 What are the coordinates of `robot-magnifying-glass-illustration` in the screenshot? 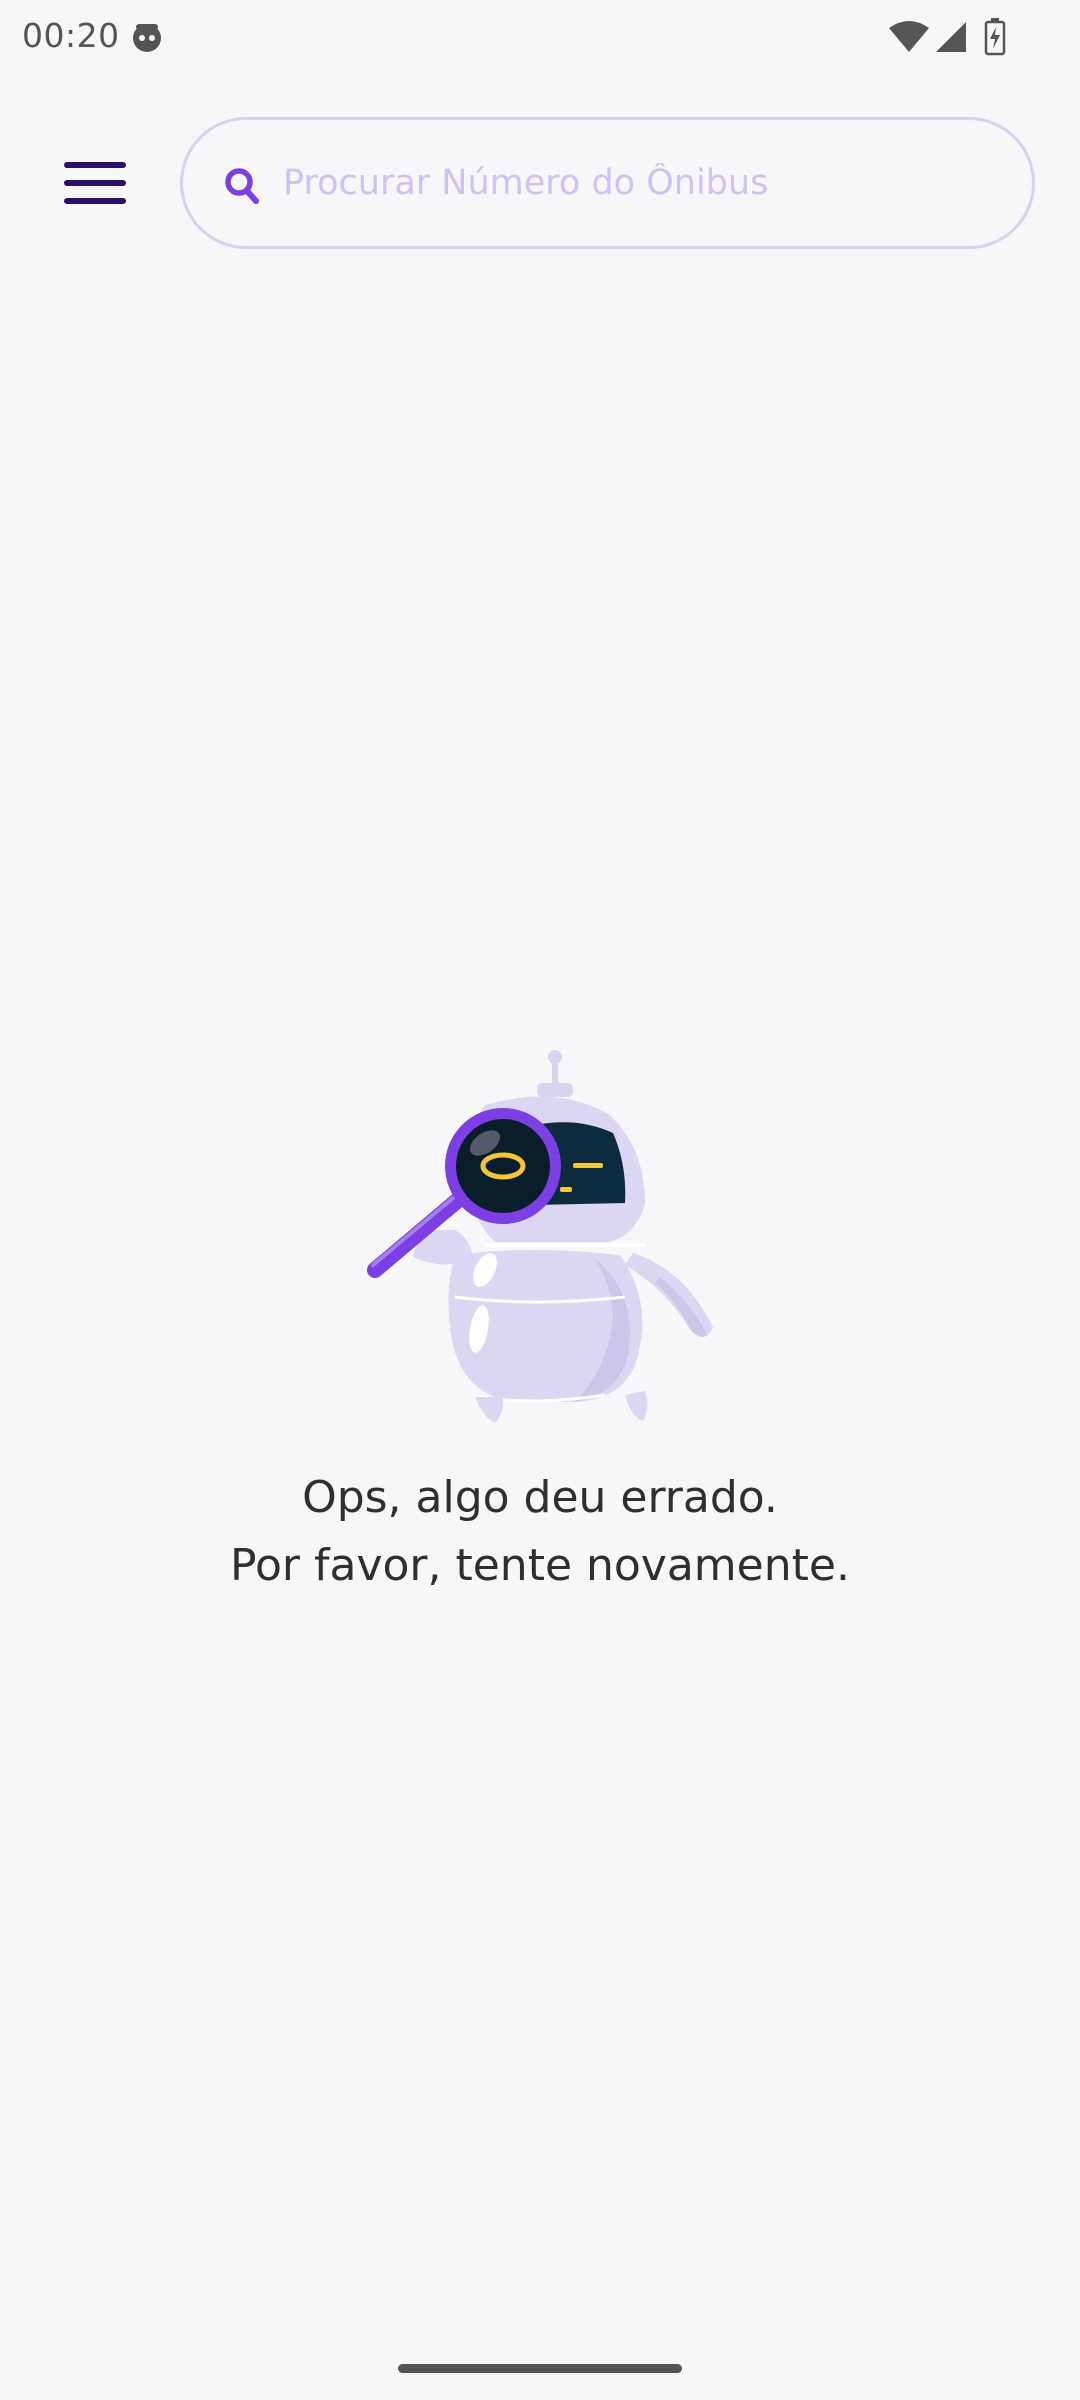 It's located at (540, 1236).